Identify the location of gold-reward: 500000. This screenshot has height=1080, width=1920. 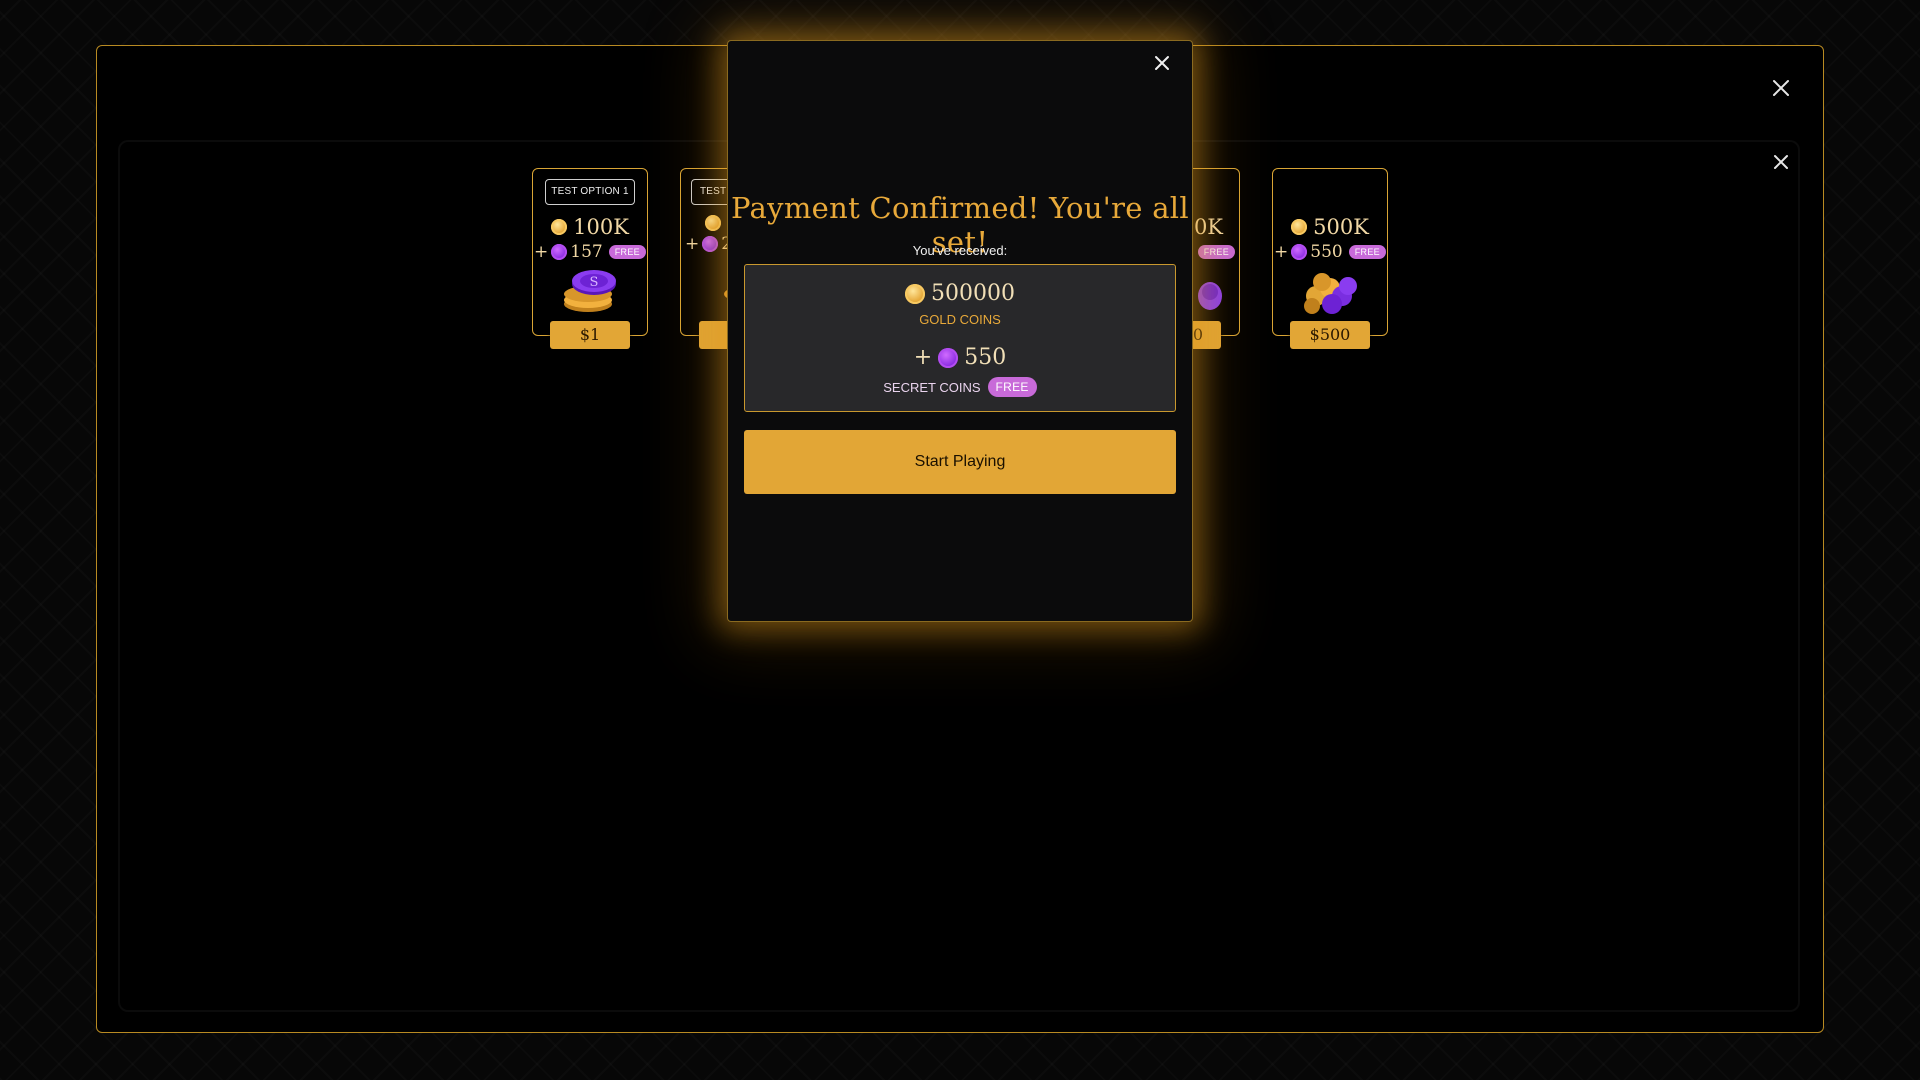
(960, 293).